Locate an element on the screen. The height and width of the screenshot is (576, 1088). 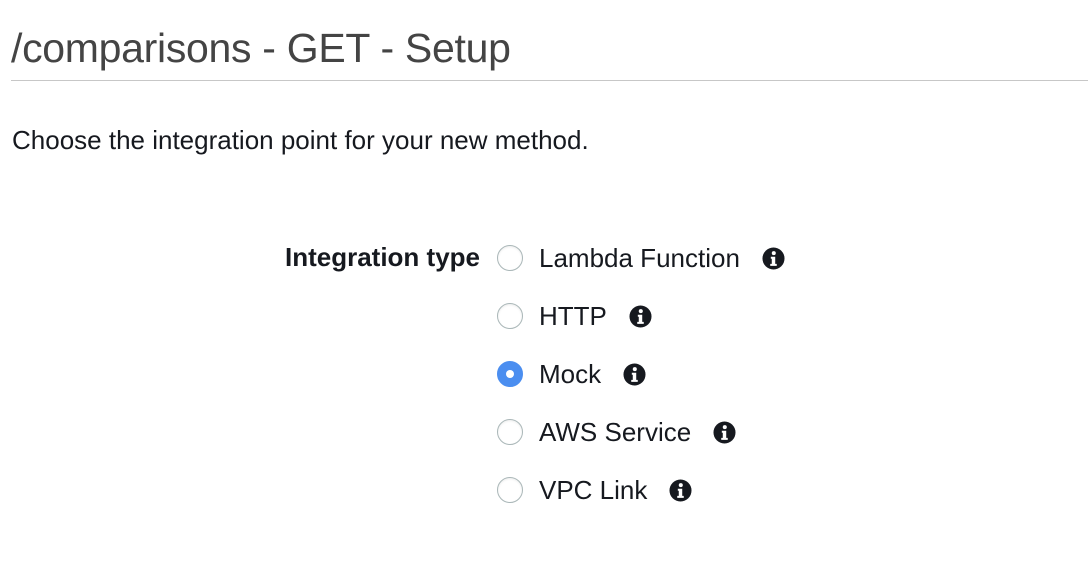
page-title: /comparisons - GET - Setup is located at coordinates (261, 48).